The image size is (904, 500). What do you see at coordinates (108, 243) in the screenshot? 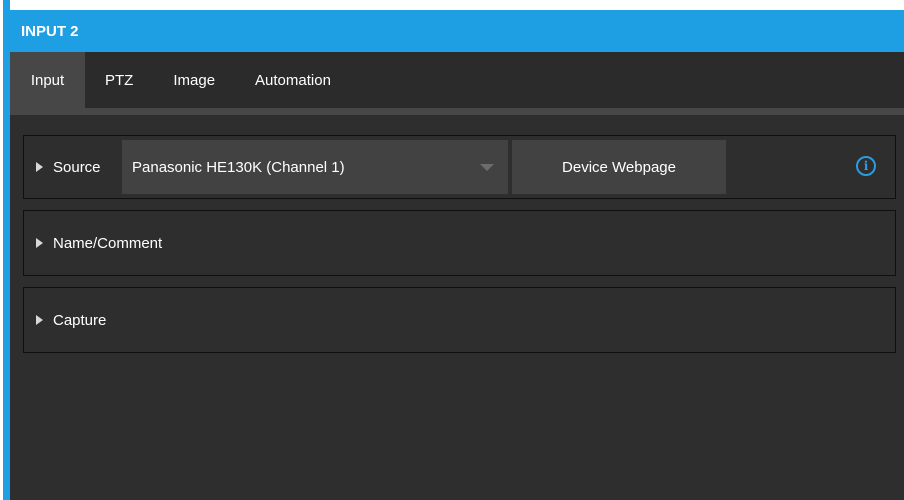
I see `name-comment-label: Name/Comment` at bounding box center [108, 243].